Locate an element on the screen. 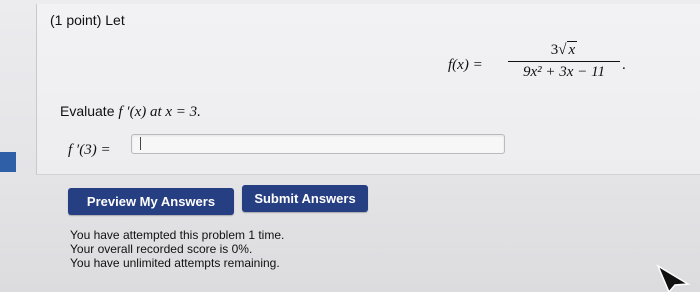  arrow-pointer-icon is located at coordinates (673, 278).